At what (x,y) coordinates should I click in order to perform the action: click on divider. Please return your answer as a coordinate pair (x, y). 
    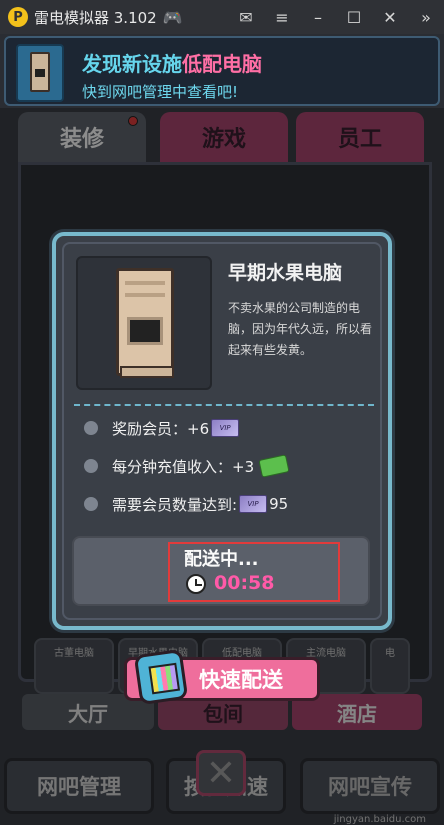
    Looking at the image, I should click on (224, 405).